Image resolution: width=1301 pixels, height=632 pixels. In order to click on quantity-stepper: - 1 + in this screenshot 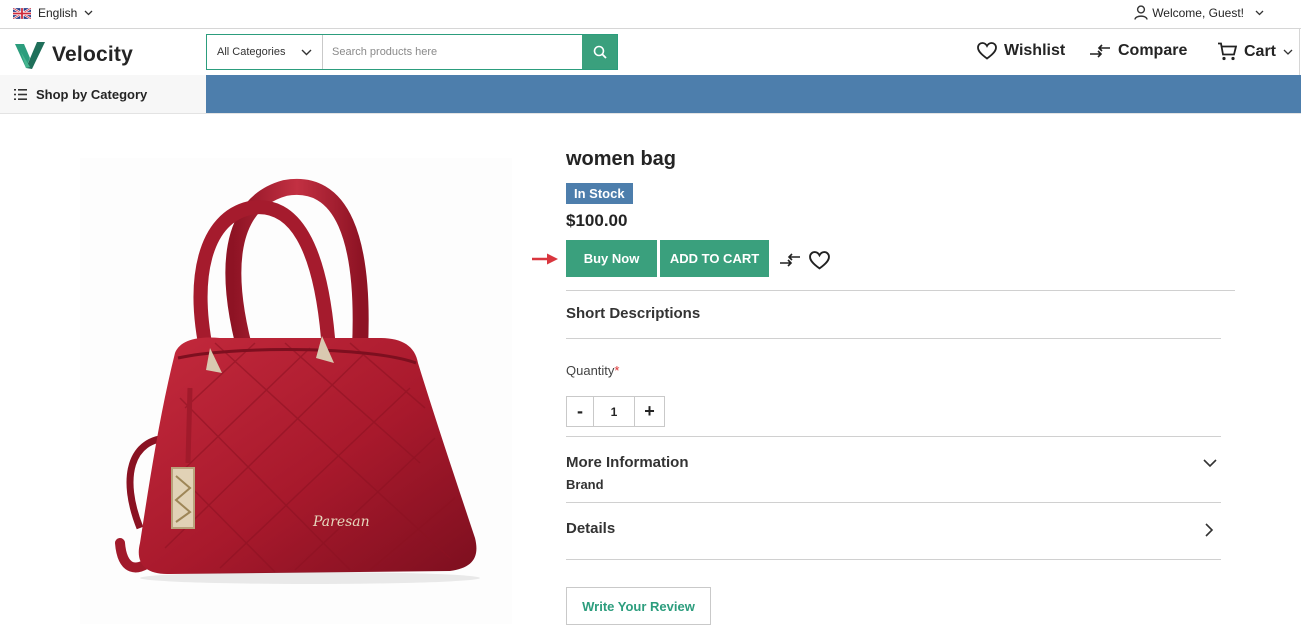, I will do `click(615, 411)`.